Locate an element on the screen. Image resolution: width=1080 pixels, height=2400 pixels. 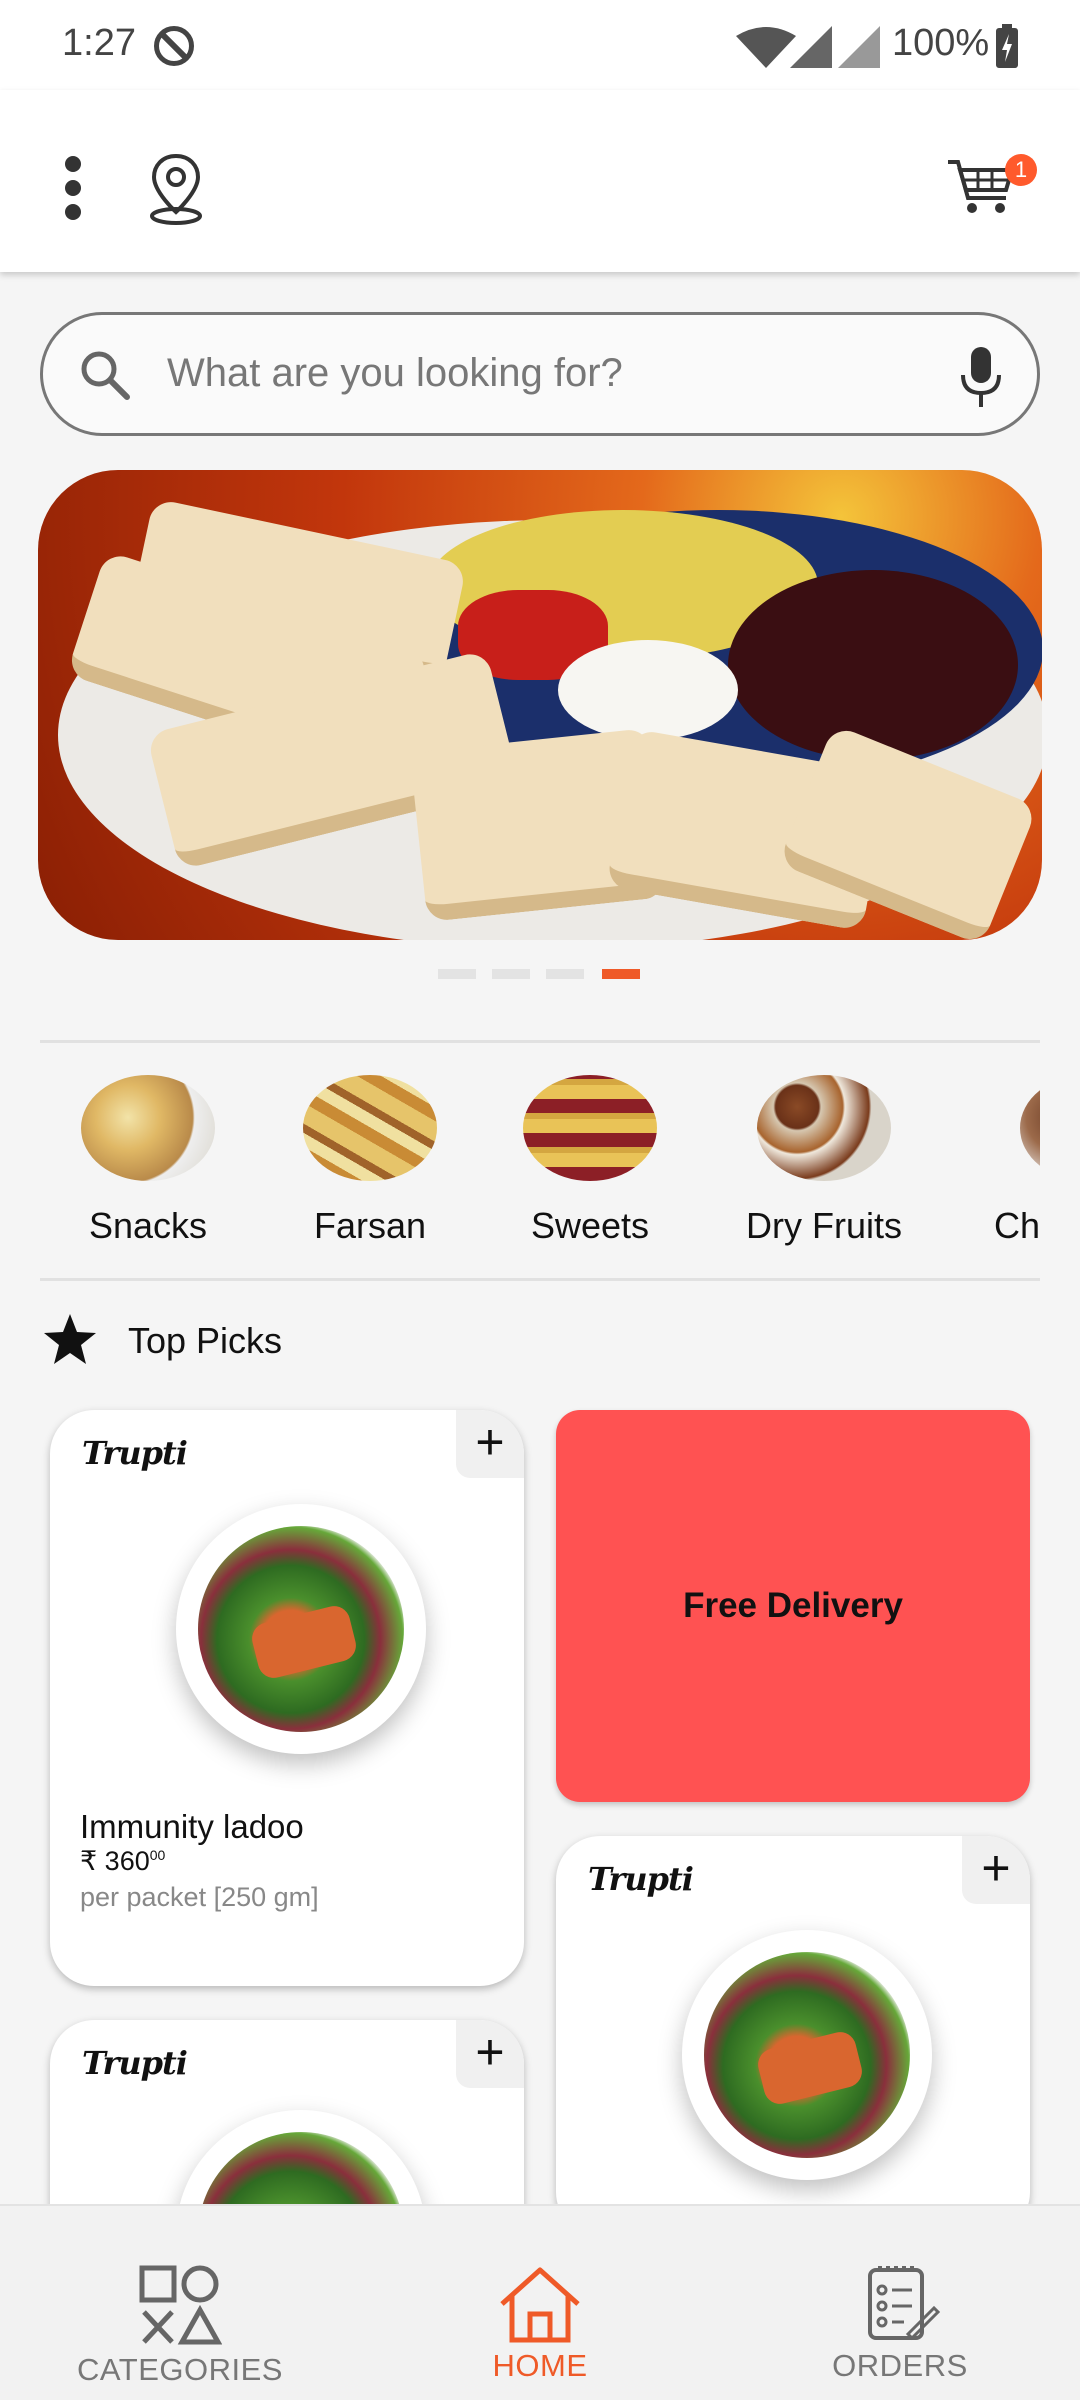
product-price: ₹ 36000 is located at coordinates (123, 1861).